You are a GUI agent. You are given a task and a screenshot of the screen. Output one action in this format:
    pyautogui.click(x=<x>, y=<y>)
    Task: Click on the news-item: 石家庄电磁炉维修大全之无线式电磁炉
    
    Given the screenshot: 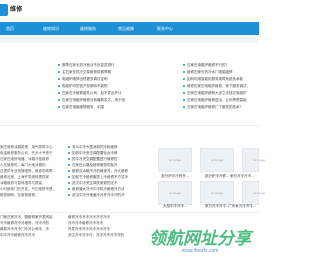 What is the action you would take?
    pyautogui.click(x=217, y=93)
    